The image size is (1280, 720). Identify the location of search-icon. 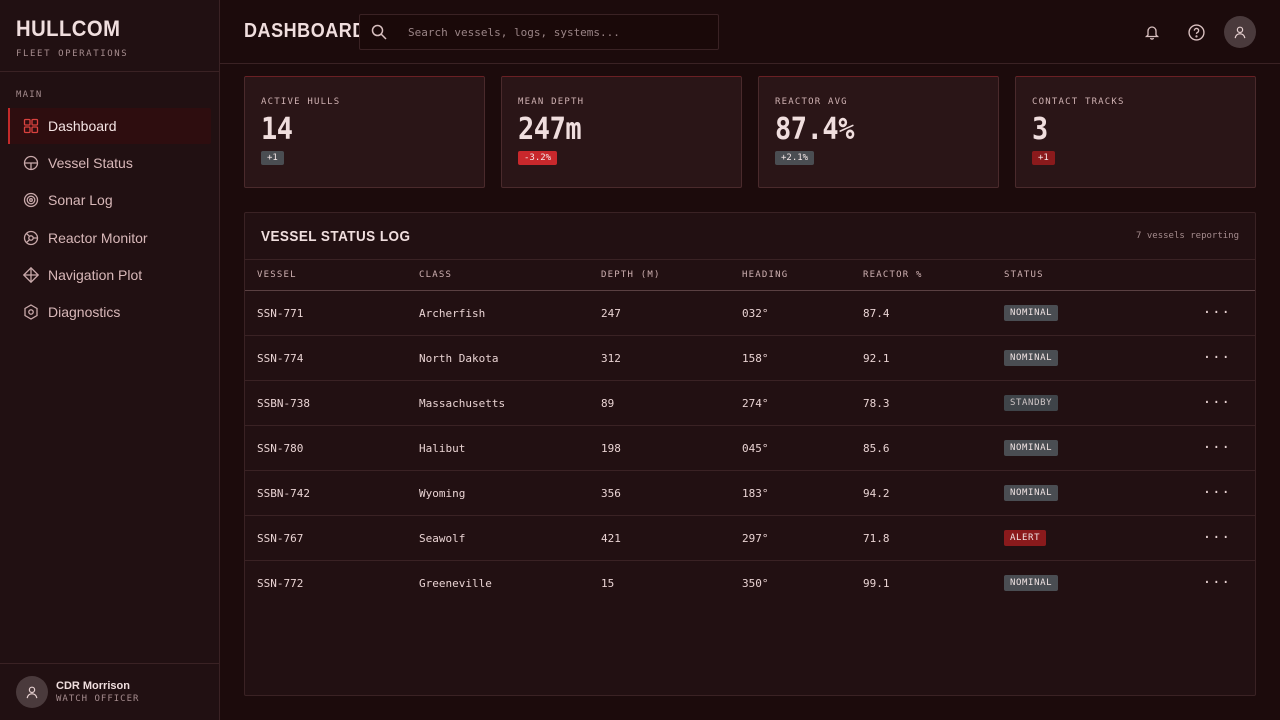
(379, 32).